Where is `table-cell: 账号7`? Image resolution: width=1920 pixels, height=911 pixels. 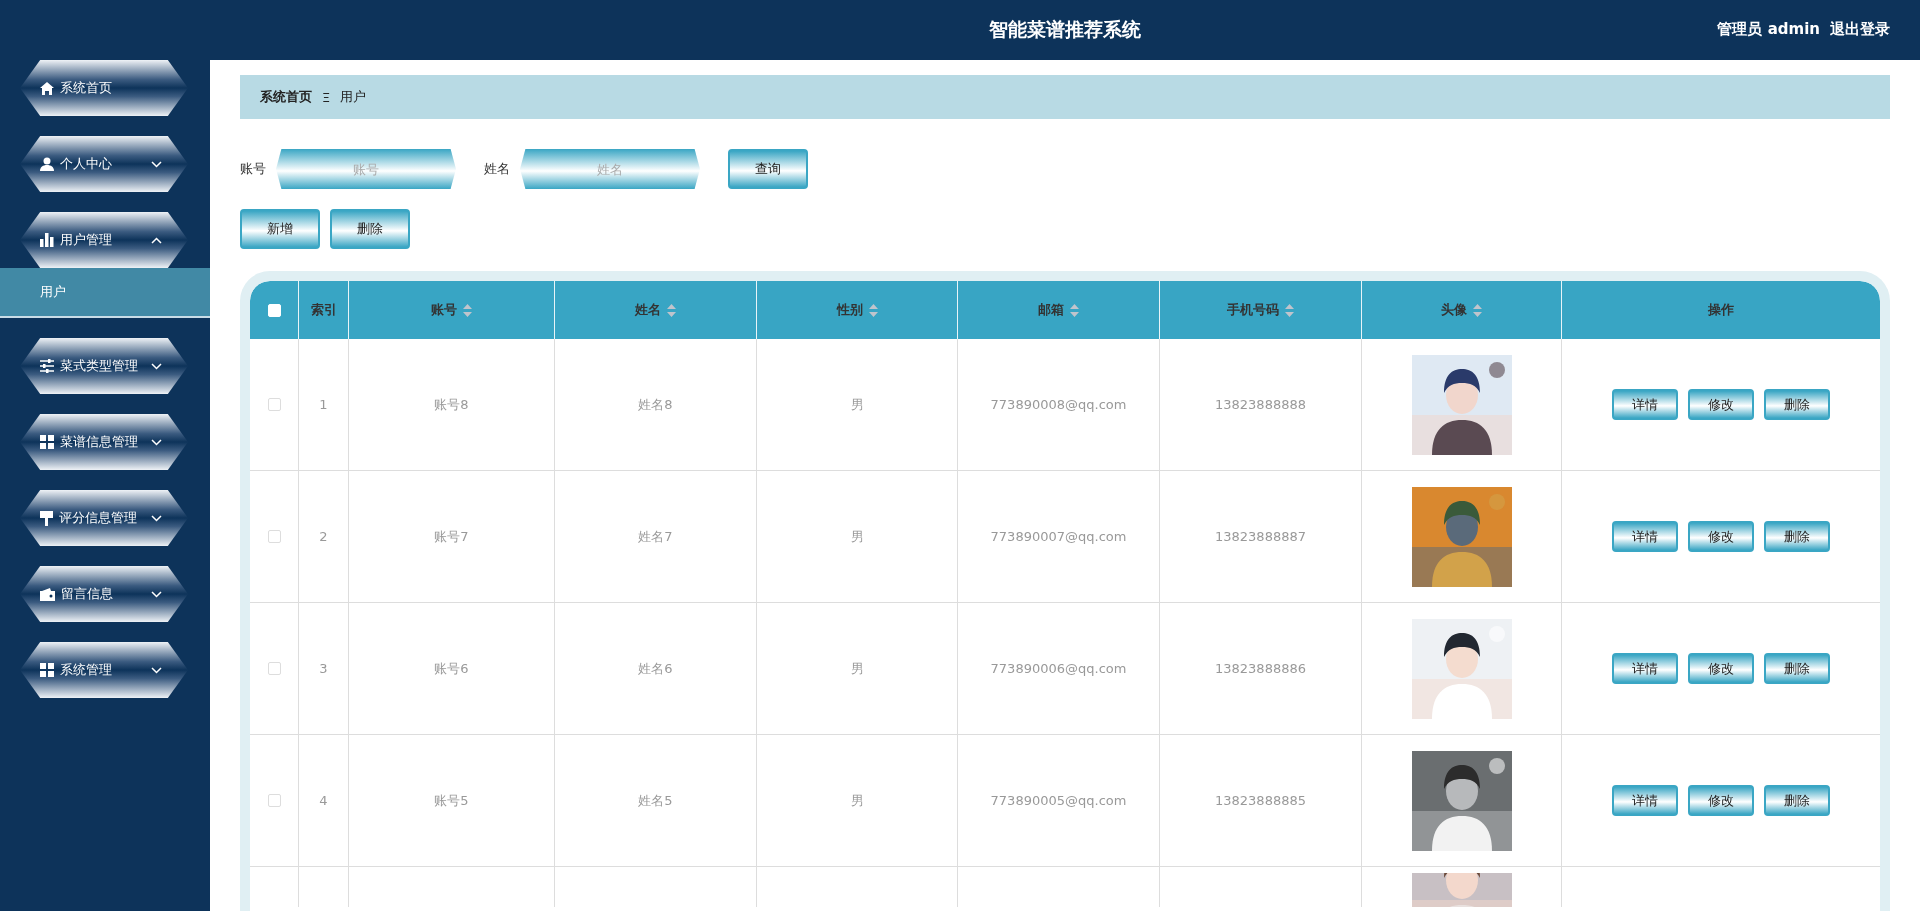 table-cell: 账号7 is located at coordinates (452, 537).